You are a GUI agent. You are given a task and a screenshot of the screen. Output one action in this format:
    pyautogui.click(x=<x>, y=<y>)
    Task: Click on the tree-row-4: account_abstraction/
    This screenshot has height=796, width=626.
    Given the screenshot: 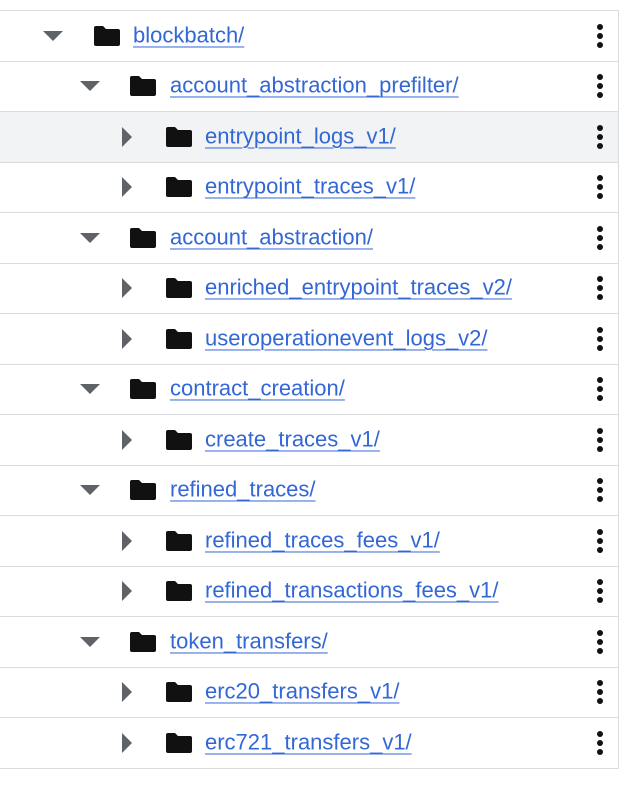 What is the action you would take?
    pyautogui.click(x=309, y=238)
    